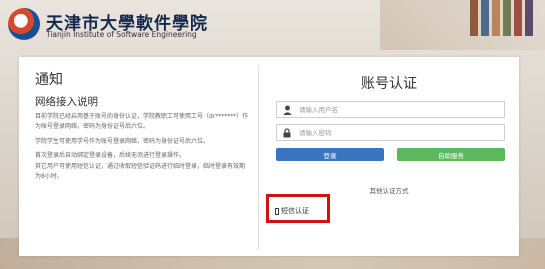 This screenshot has width=545, height=269. Describe the element at coordinates (399, 132) in the screenshot. I see `password-input` at that location.